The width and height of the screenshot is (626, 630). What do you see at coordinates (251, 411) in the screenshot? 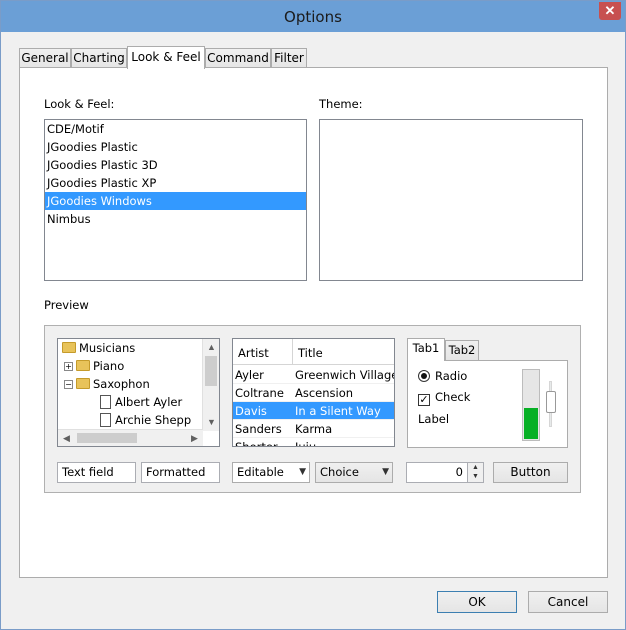
I see `cell-artist: Davis` at bounding box center [251, 411].